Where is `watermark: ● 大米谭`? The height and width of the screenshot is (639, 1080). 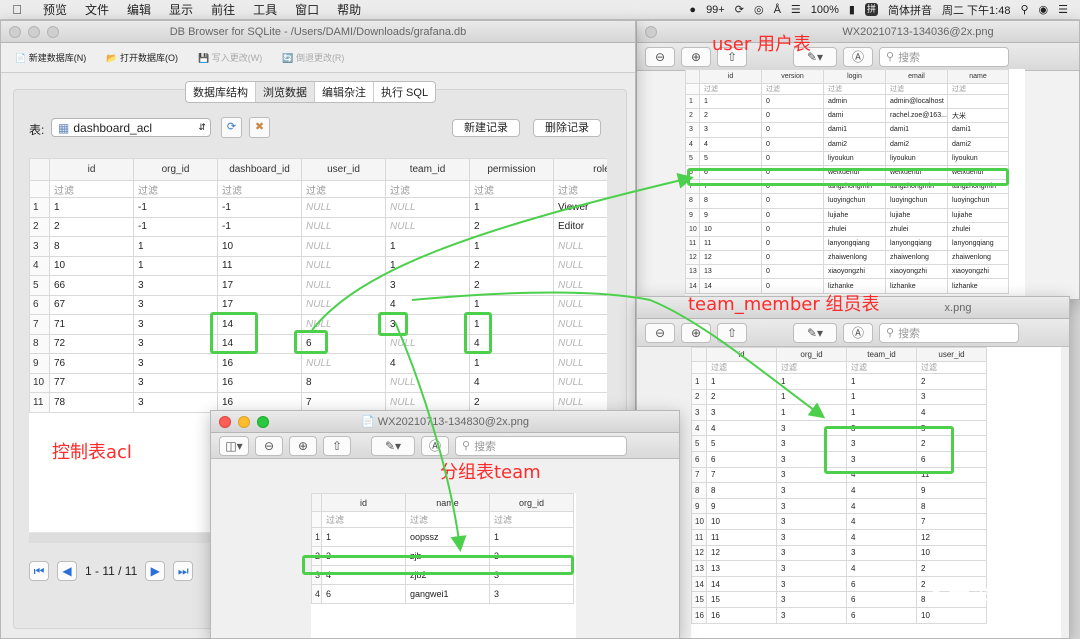
watermark: ● 大米谭 is located at coordinates (972, 594).